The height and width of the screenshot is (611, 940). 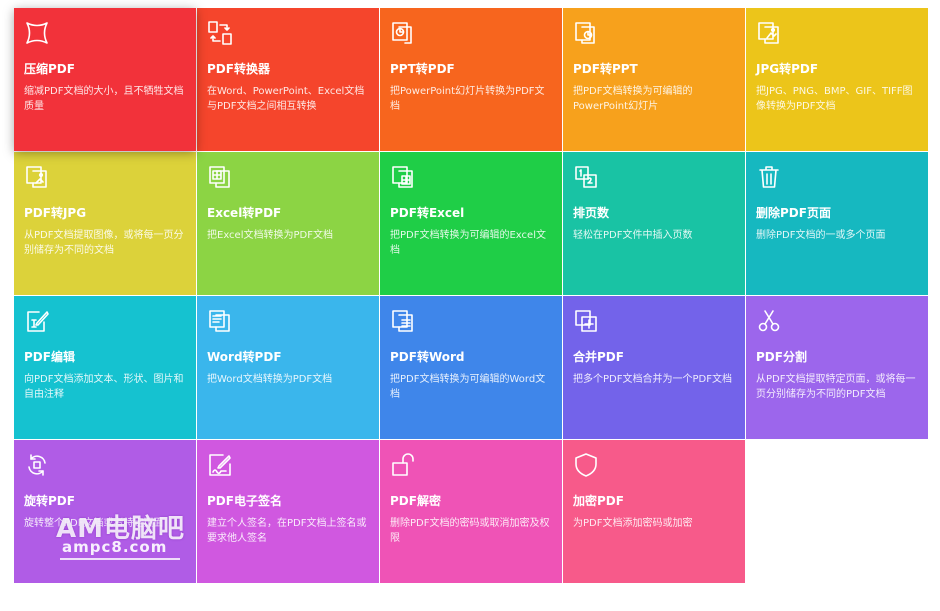 What do you see at coordinates (288, 223) in the screenshot?
I see `tool-tile: Excel转PDF 把Excel文档转换为PDF文档` at bounding box center [288, 223].